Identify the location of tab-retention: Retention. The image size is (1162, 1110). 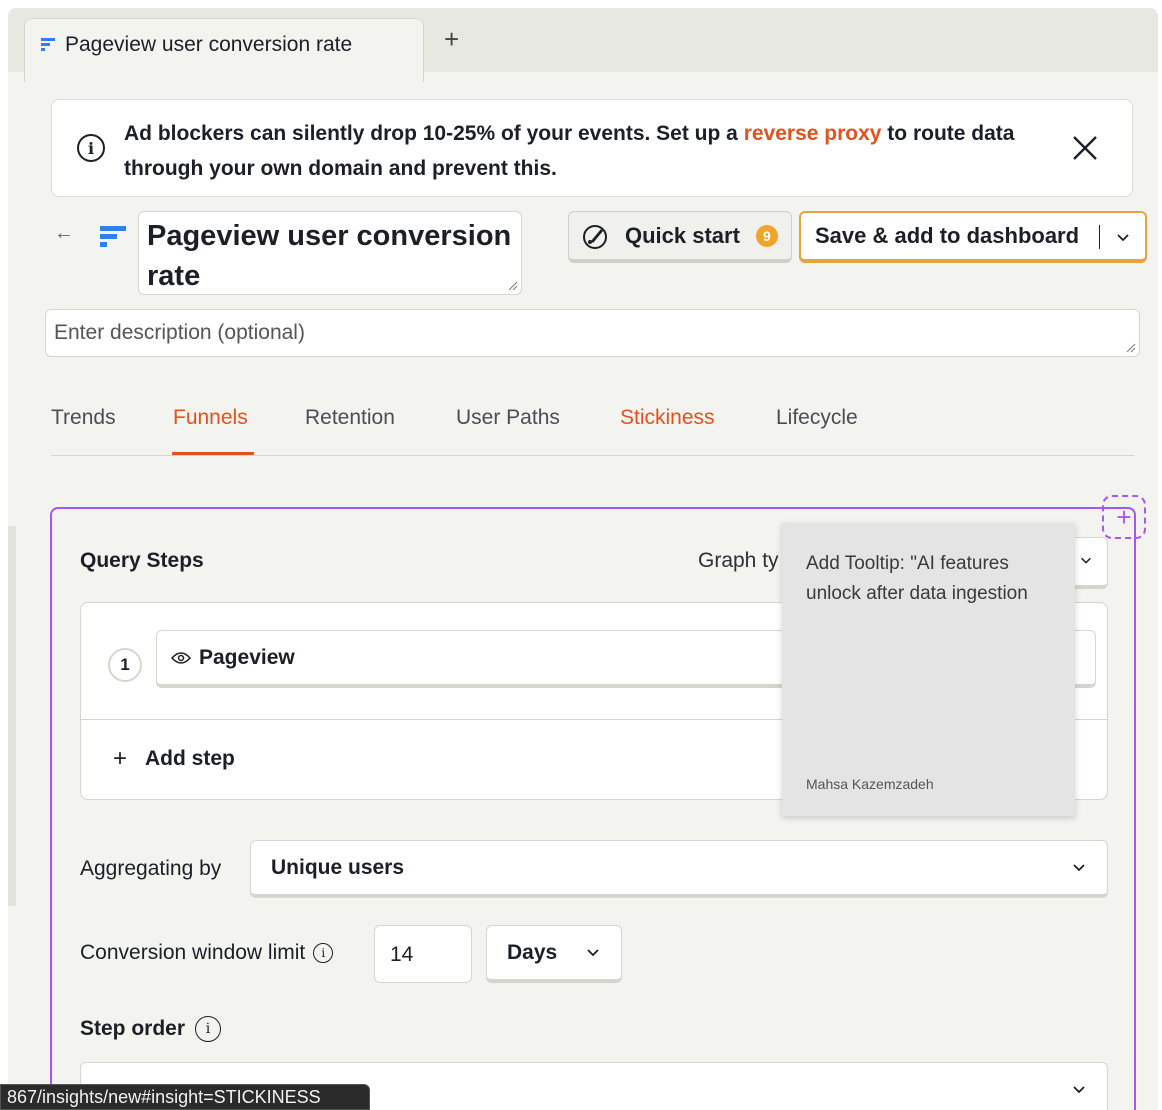
(350, 418).